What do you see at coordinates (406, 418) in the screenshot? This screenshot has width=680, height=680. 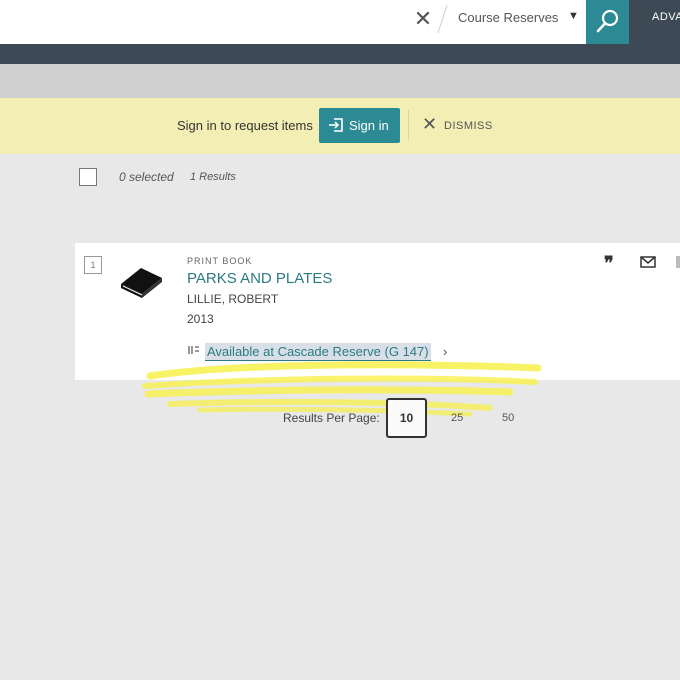 I see `results-per-page-10: 10` at bounding box center [406, 418].